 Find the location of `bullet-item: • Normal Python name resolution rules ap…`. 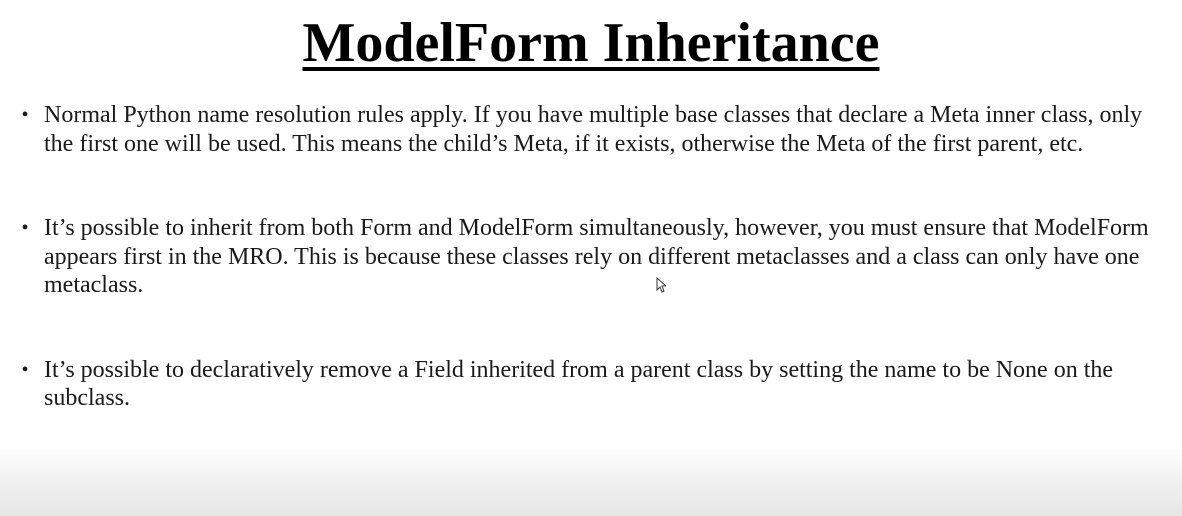

bullet-item: • Normal Python name resolution rules ap… is located at coordinates (593, 129).